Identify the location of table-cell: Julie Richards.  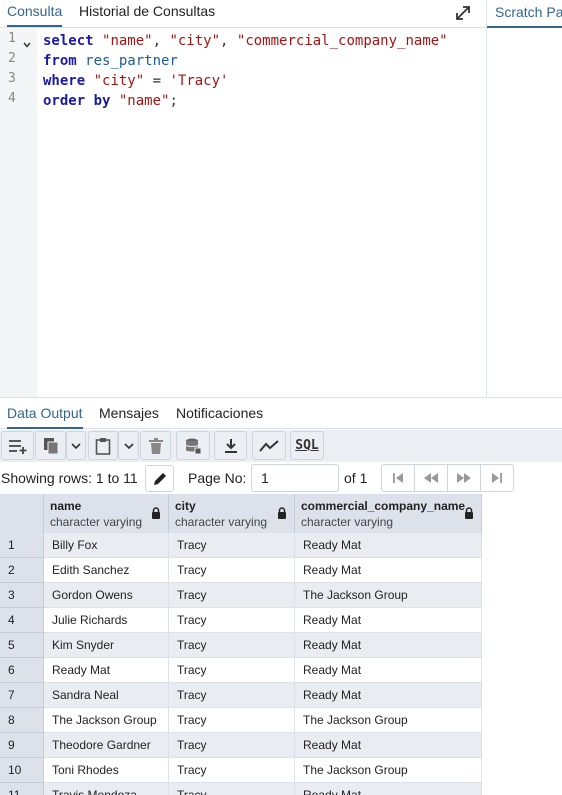
(106, 620).